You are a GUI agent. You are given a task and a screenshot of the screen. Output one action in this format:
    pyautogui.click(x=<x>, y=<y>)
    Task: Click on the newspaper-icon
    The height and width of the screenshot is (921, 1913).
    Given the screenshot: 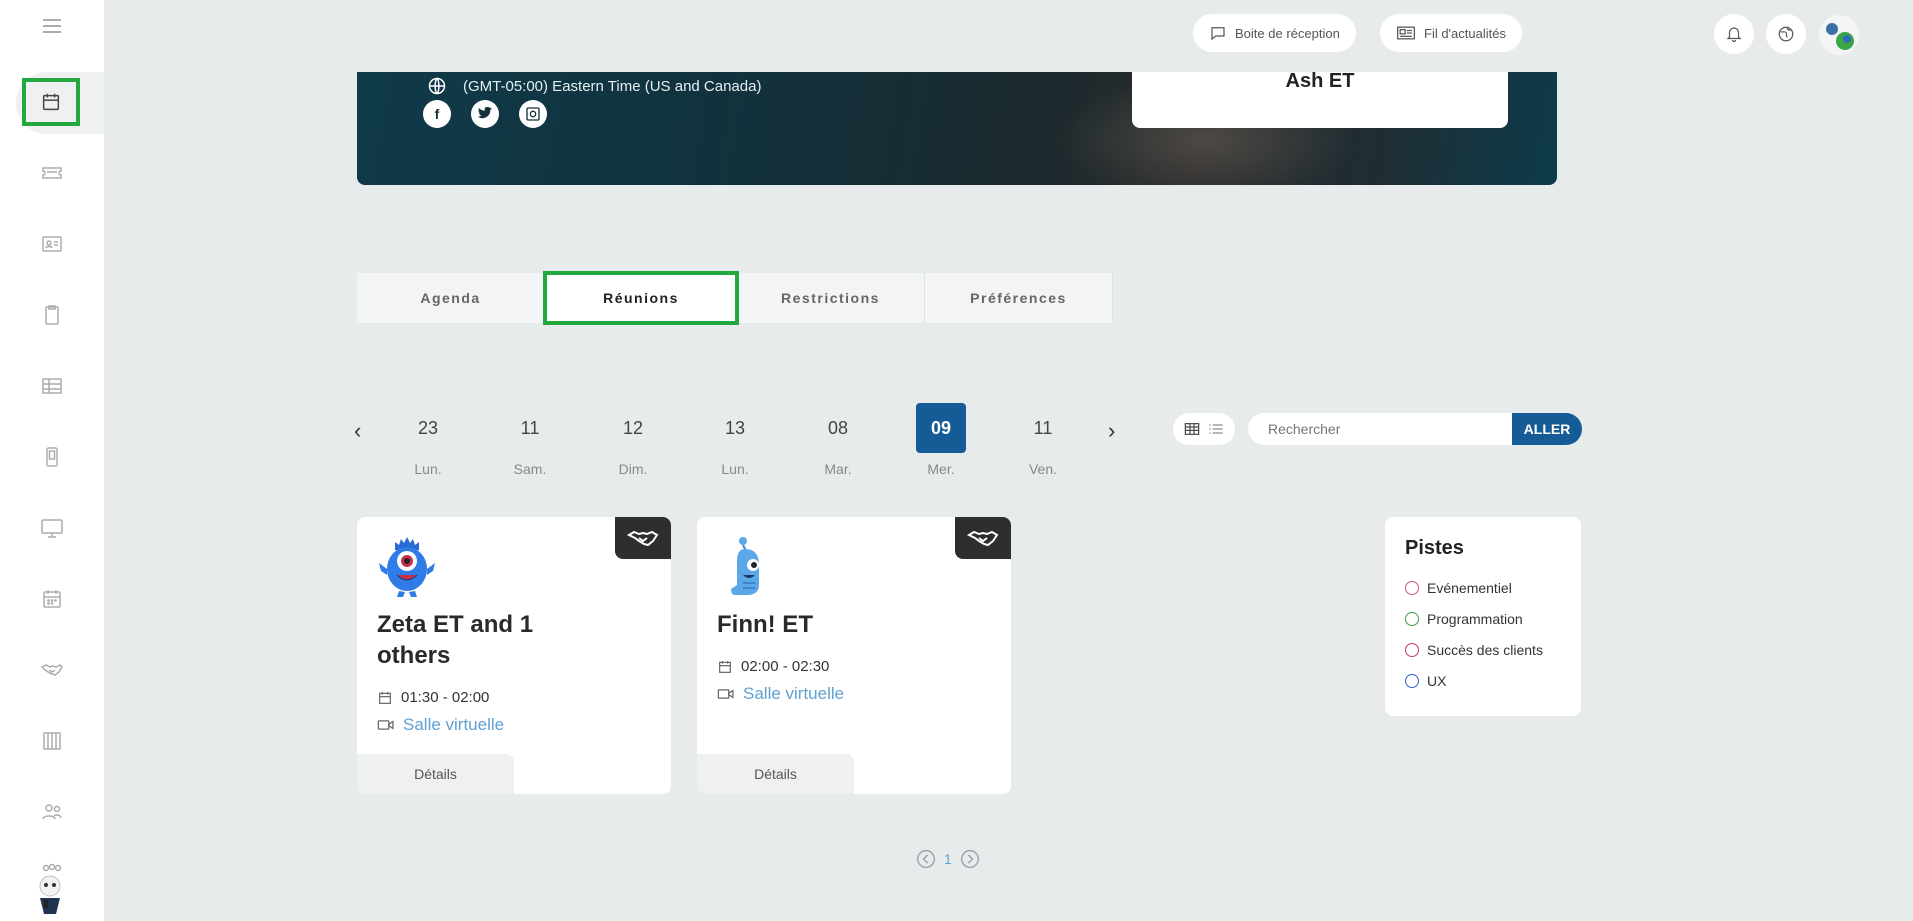 What is the action you would take?
    pyautogui.click(x=1406, y=33)
    